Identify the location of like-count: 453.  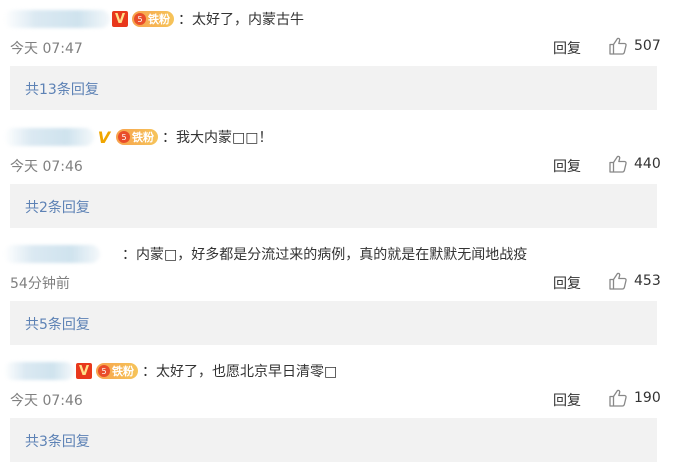
(647, 281).